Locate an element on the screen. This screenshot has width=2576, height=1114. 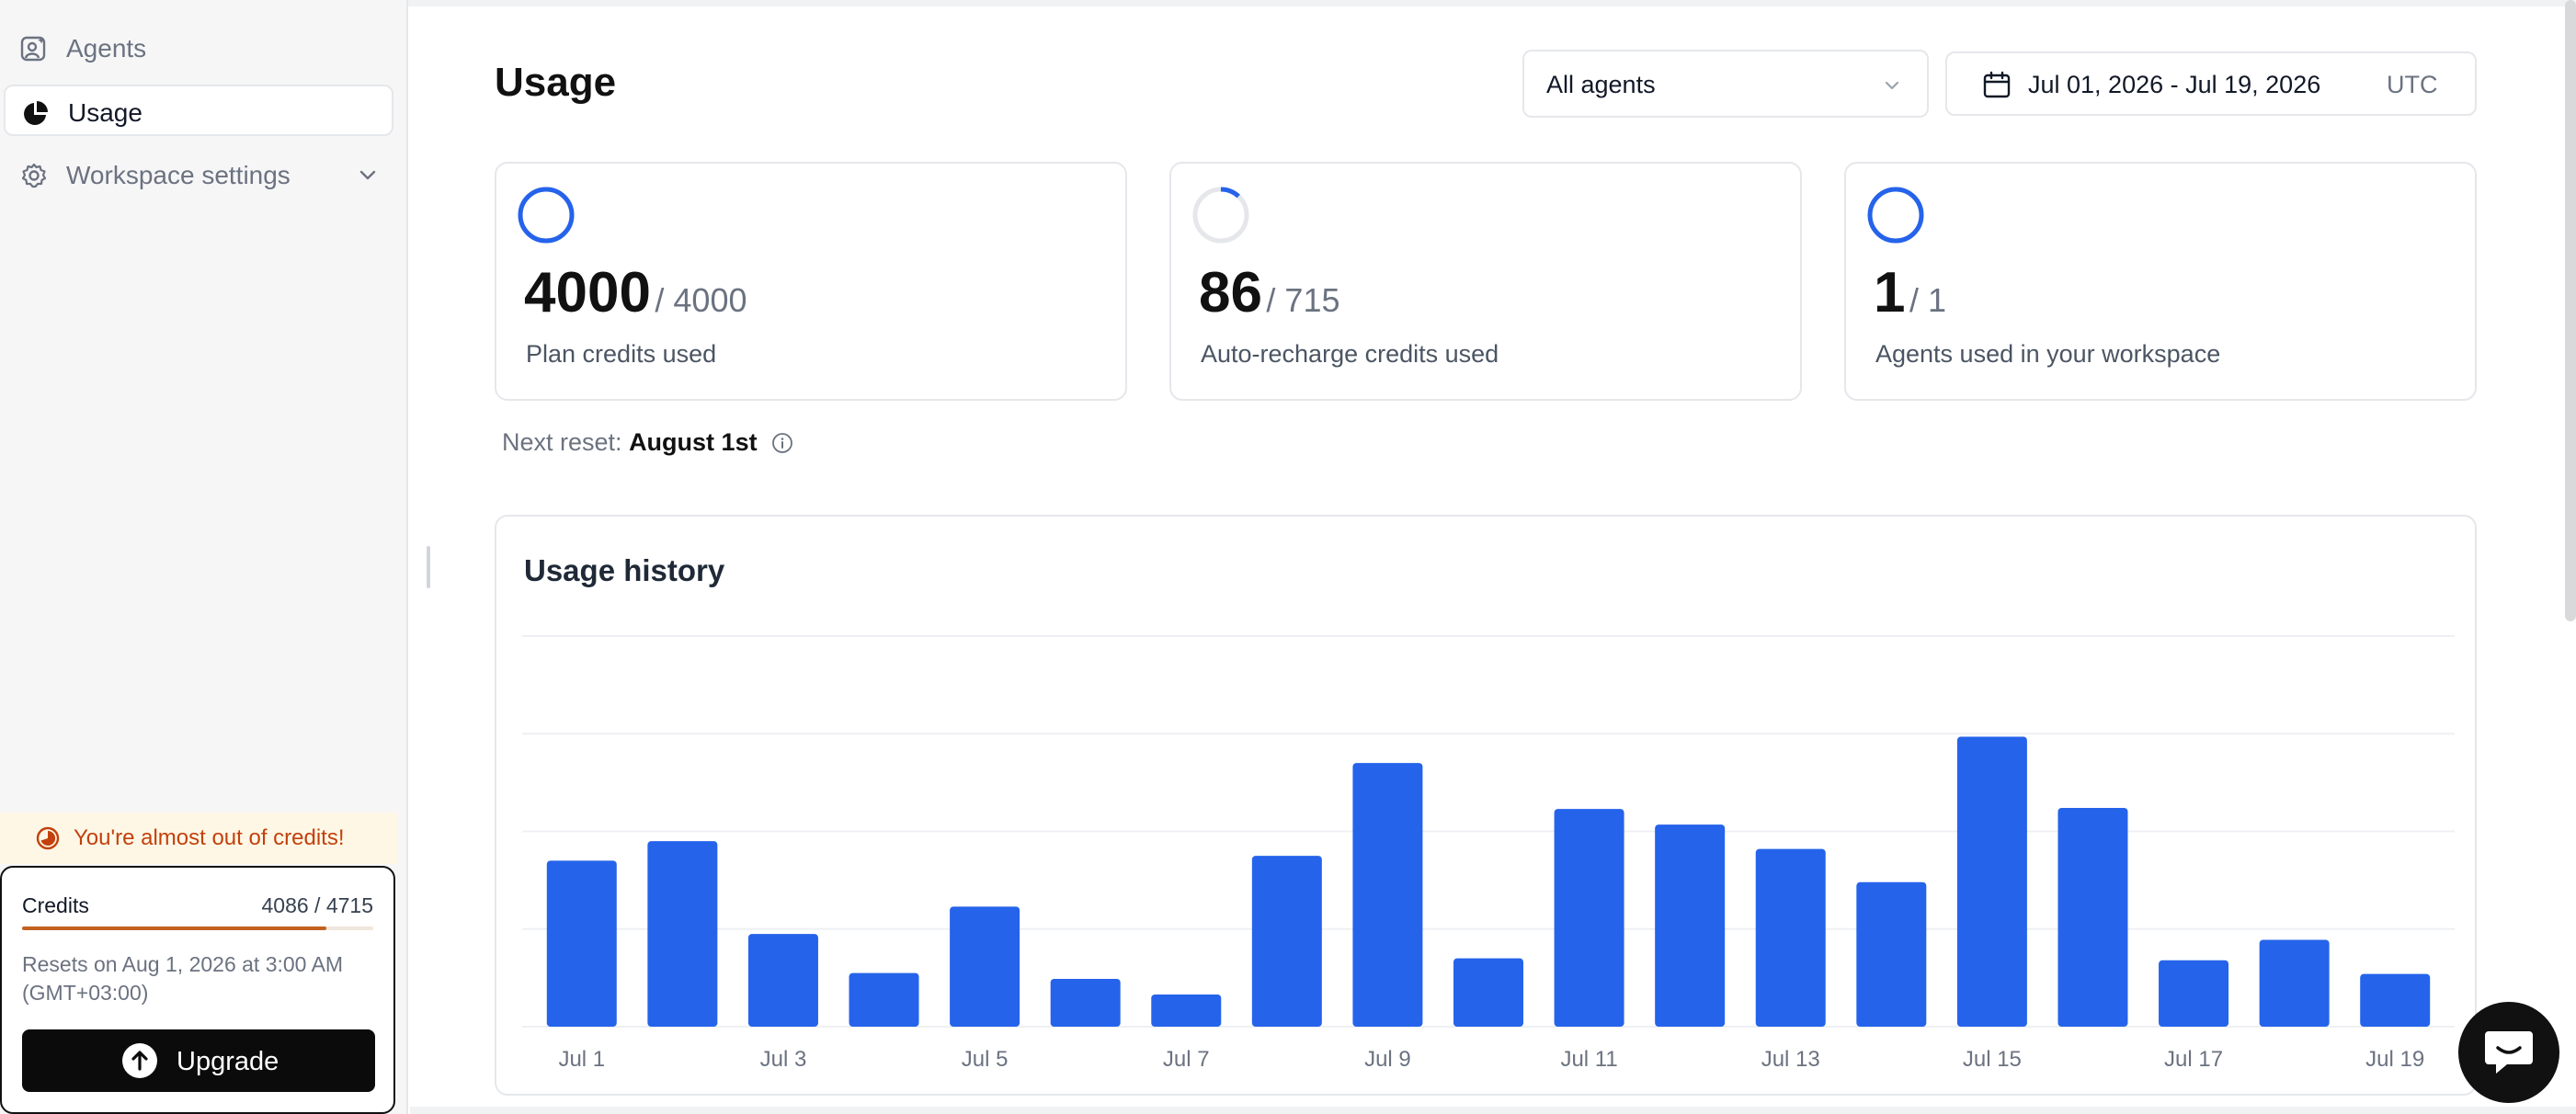
info-icon is located at coordinates (782, 443).